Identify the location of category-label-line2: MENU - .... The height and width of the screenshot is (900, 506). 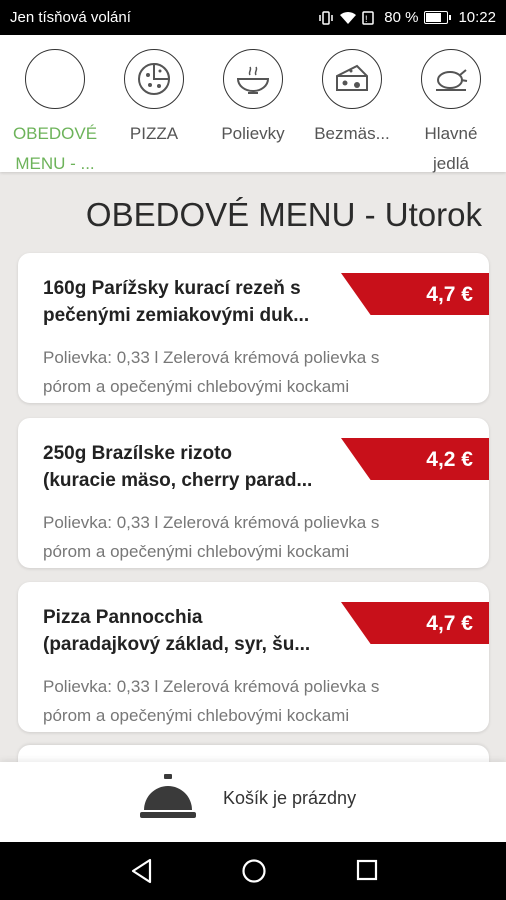
(55, 163).